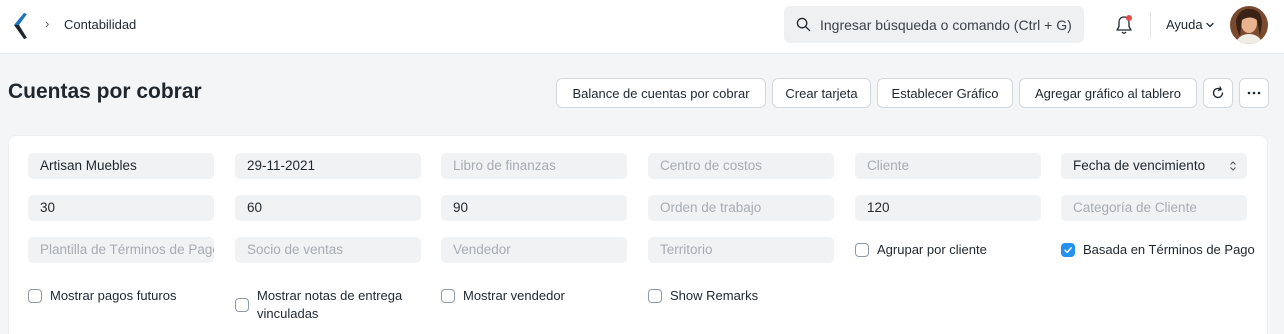  Describe the element at coordinates (661, 93) in the screenshot. I see `balance-button: Balance de cuentas por cobrar` at that location.